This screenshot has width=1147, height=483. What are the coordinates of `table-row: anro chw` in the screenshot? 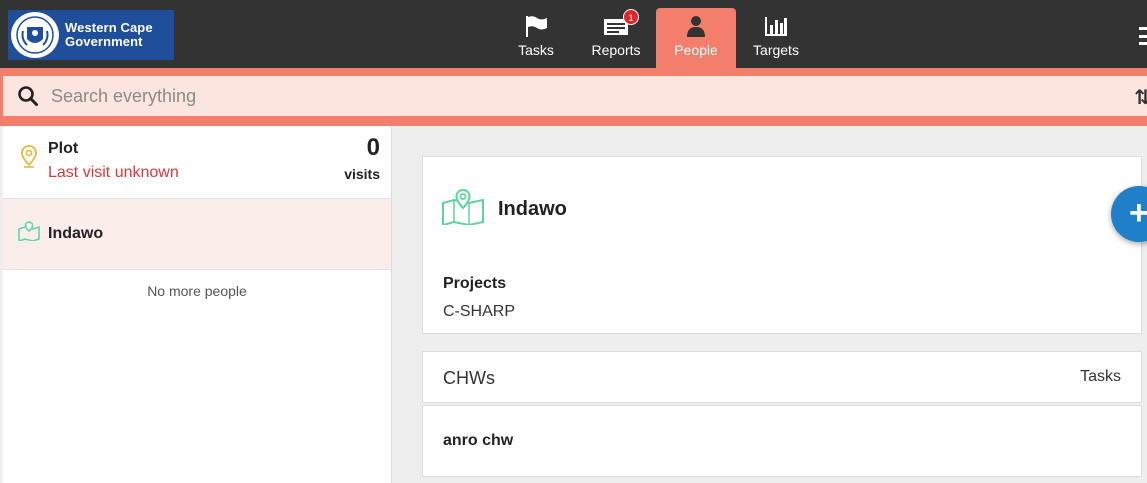 It's located at (782, 441).